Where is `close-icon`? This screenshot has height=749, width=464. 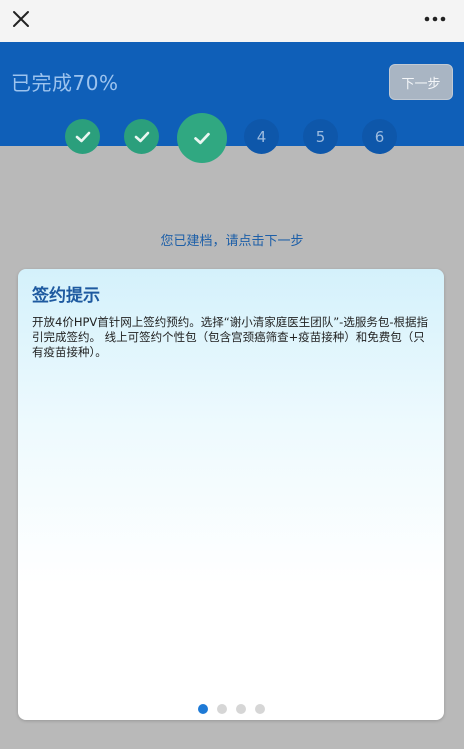 close-icon is located at coordinates (21, 19).